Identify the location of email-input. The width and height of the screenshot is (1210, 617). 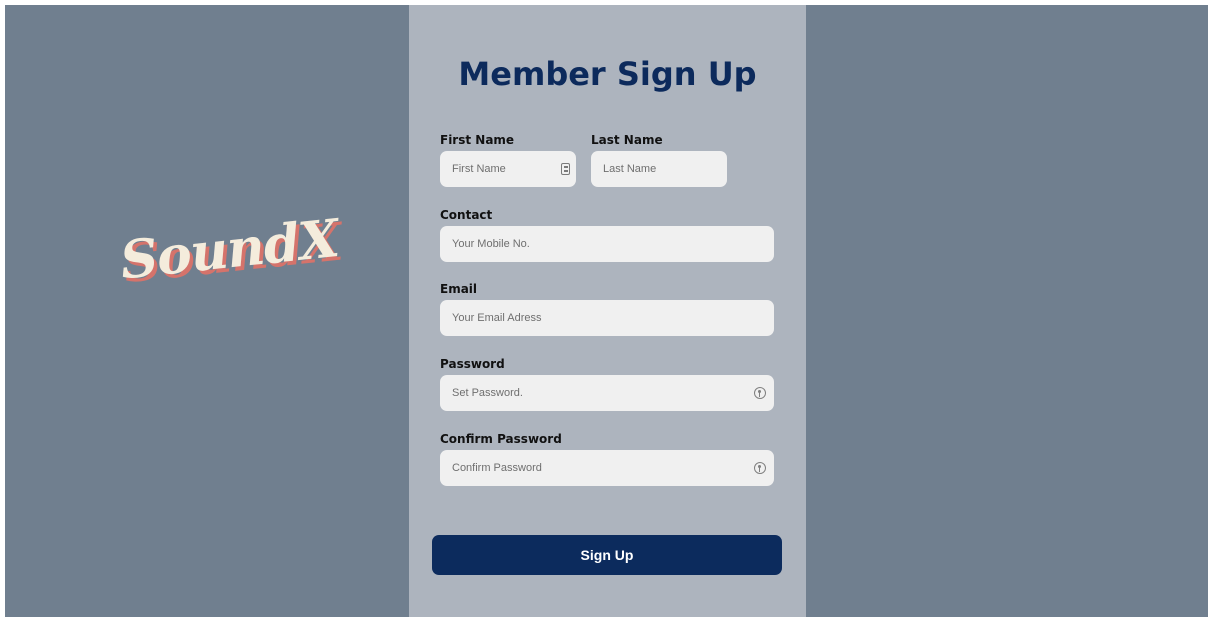
(607, 318).